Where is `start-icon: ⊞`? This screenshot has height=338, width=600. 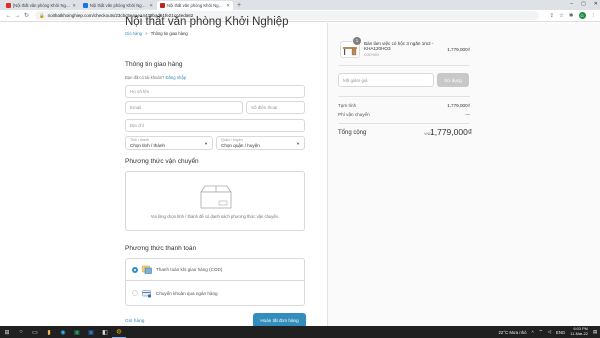 start-icon: ⊞ is located at coordinates (7, 332).